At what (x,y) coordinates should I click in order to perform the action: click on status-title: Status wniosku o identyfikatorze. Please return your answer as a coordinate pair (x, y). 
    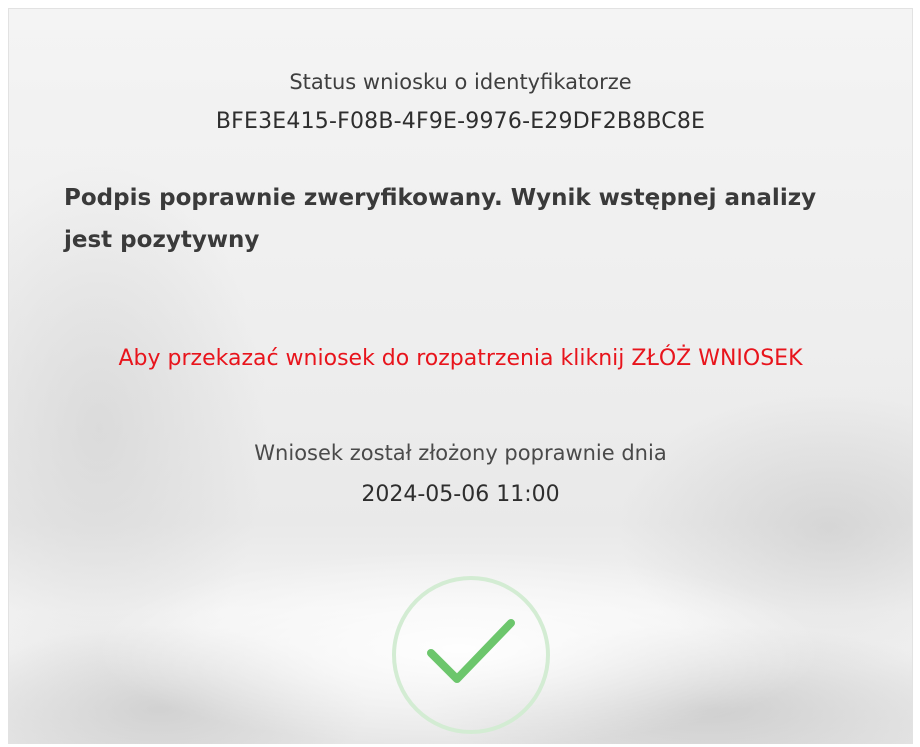
    Looking at the image, I should click on (460, 82).